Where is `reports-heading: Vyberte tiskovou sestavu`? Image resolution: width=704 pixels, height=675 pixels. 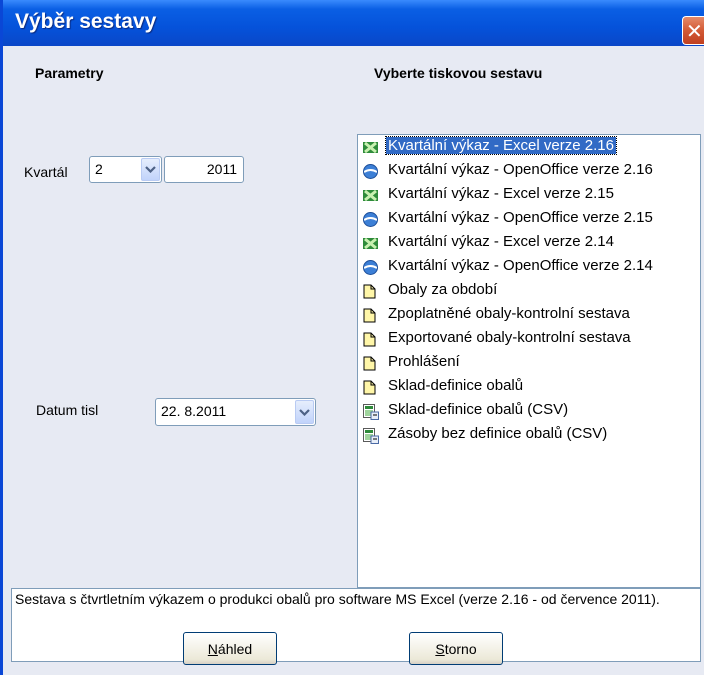 reports-heading: Vyberte tiskovou sestavu is located at coordinates (458, 73).